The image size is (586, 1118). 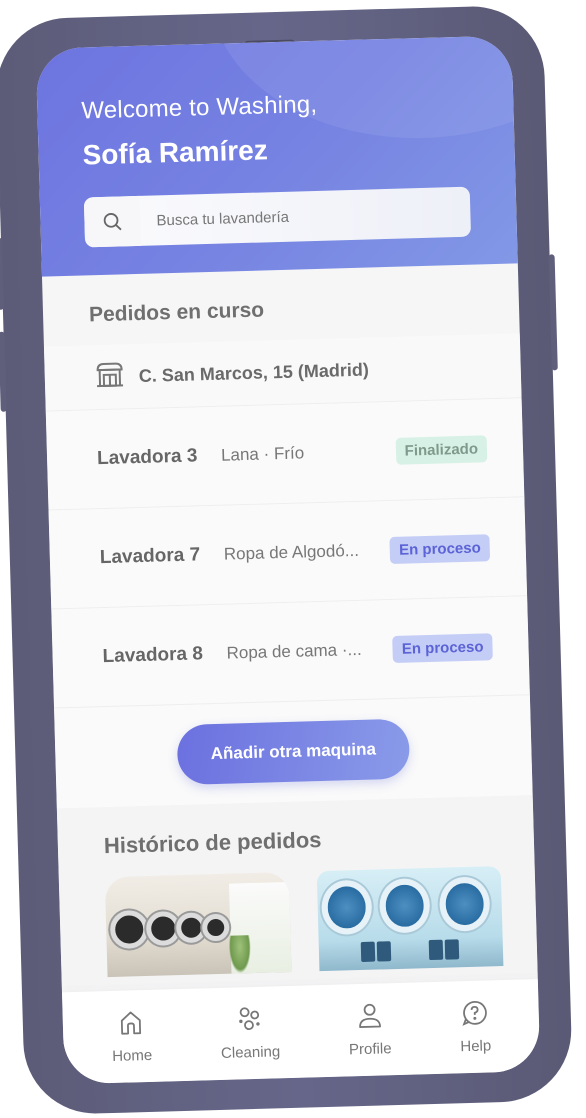 I want to click on search-input, so click(x=305, y=216).